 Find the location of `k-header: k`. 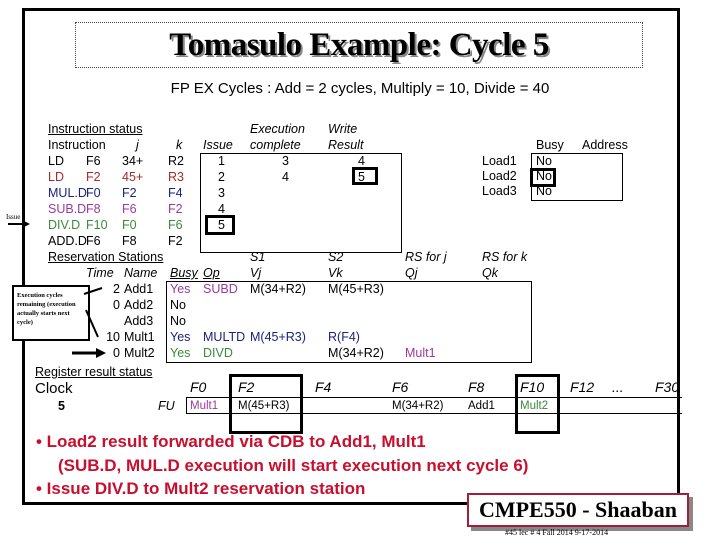

k-header: k is located at coordinates (179, 145).